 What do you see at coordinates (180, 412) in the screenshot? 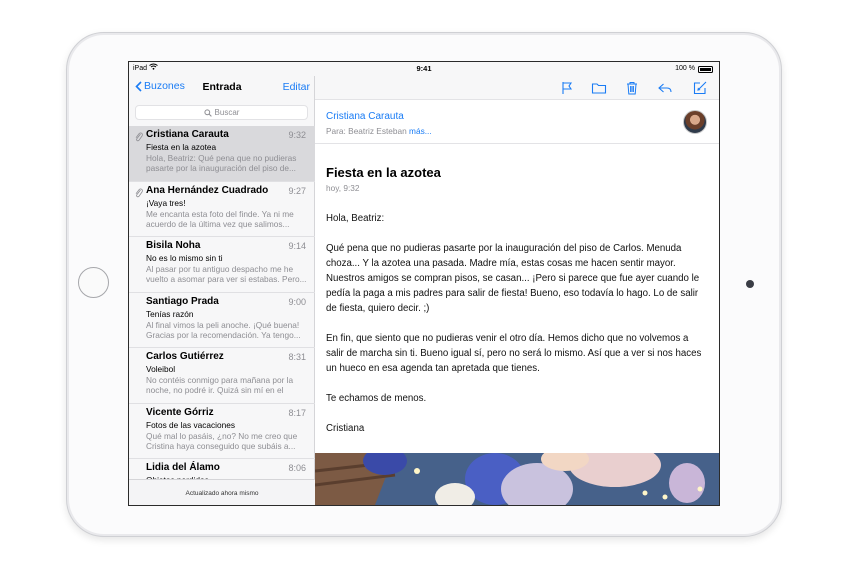
I see `message-sender: Vicente Górriz` at bounding box center [180, 412].